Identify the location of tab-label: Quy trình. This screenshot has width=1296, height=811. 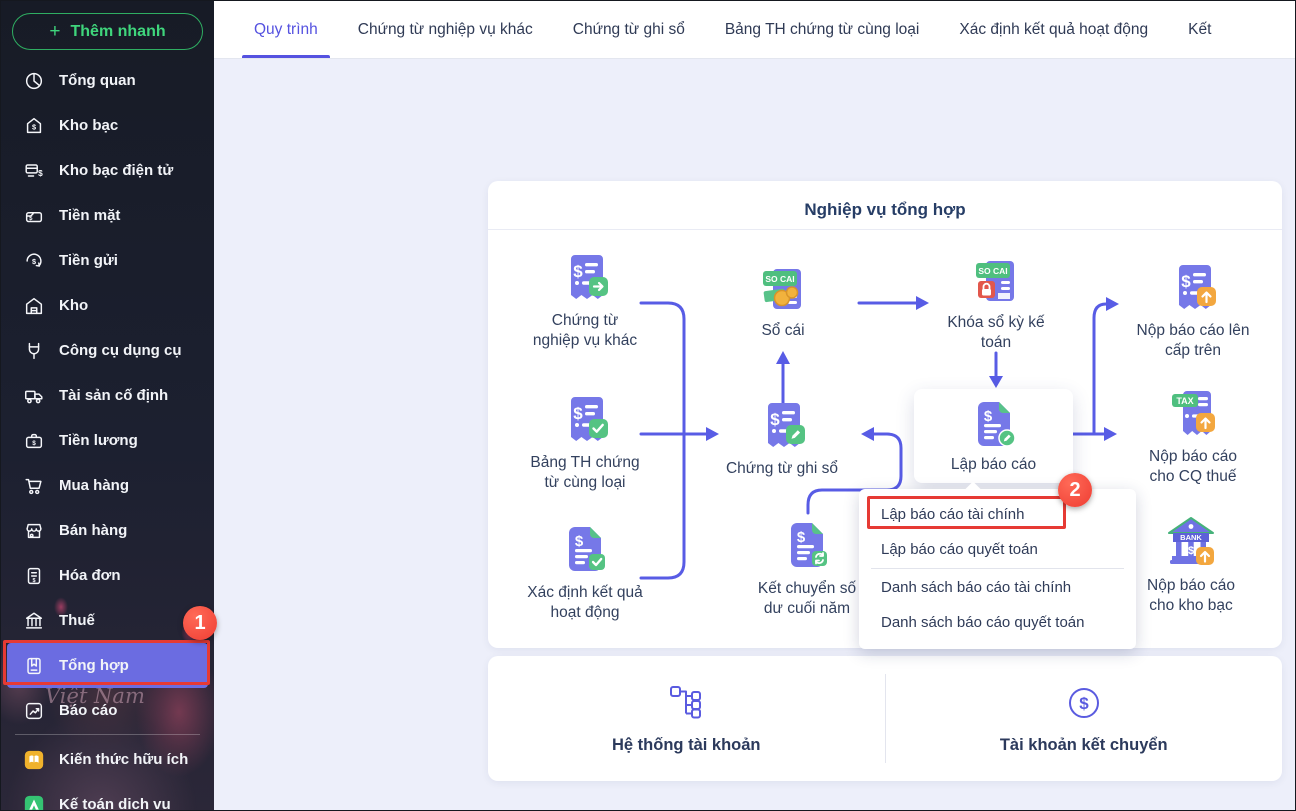
(286, 29).